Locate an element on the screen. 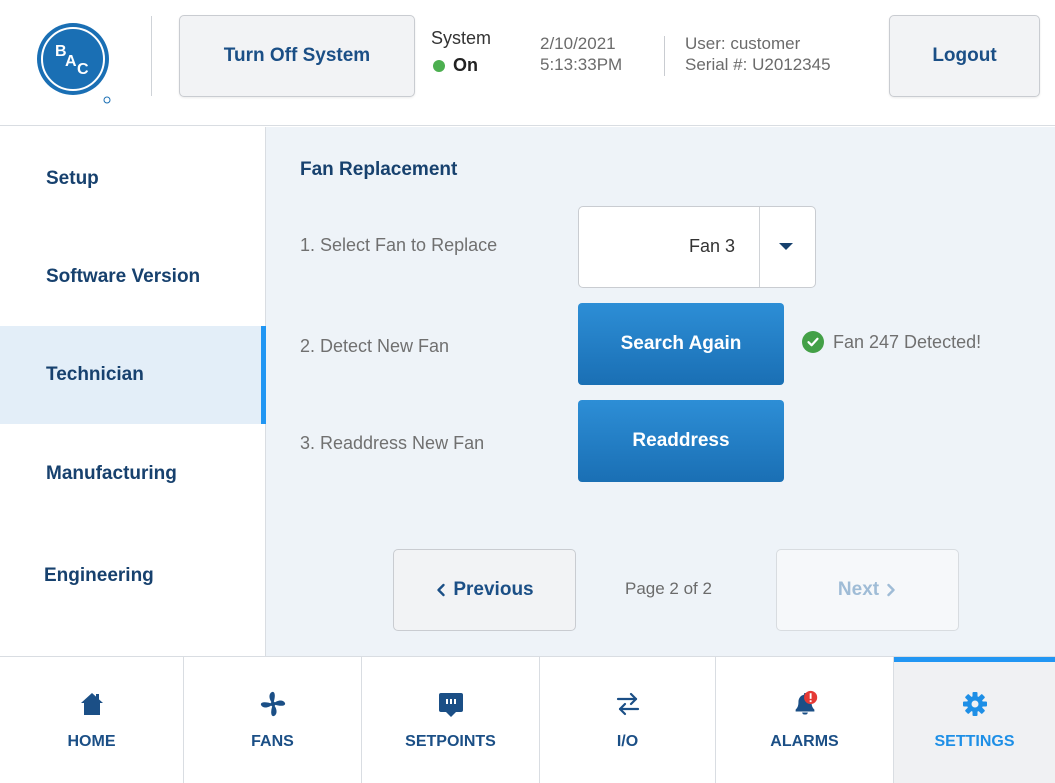  chevron-down-icon is located at coordinates (786, 246).